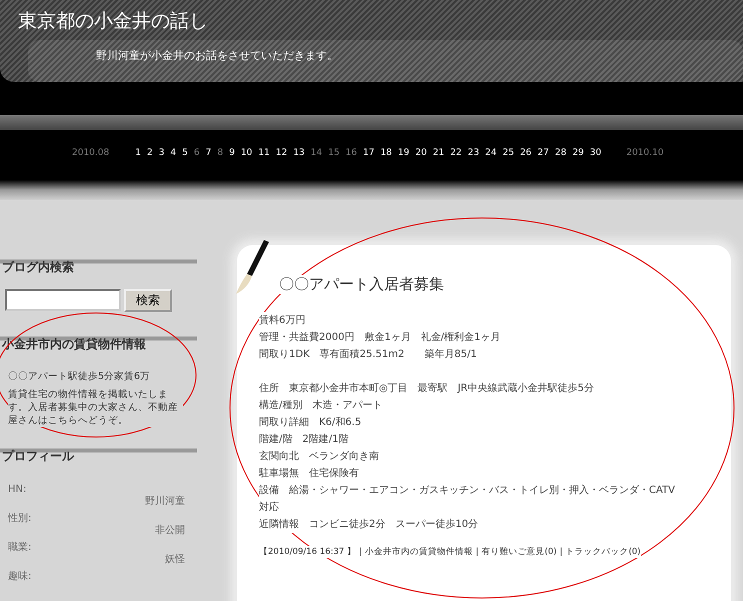 This screenshot has height=601, width=743. I want to click on calendar-day: 18, so click(386, 153).